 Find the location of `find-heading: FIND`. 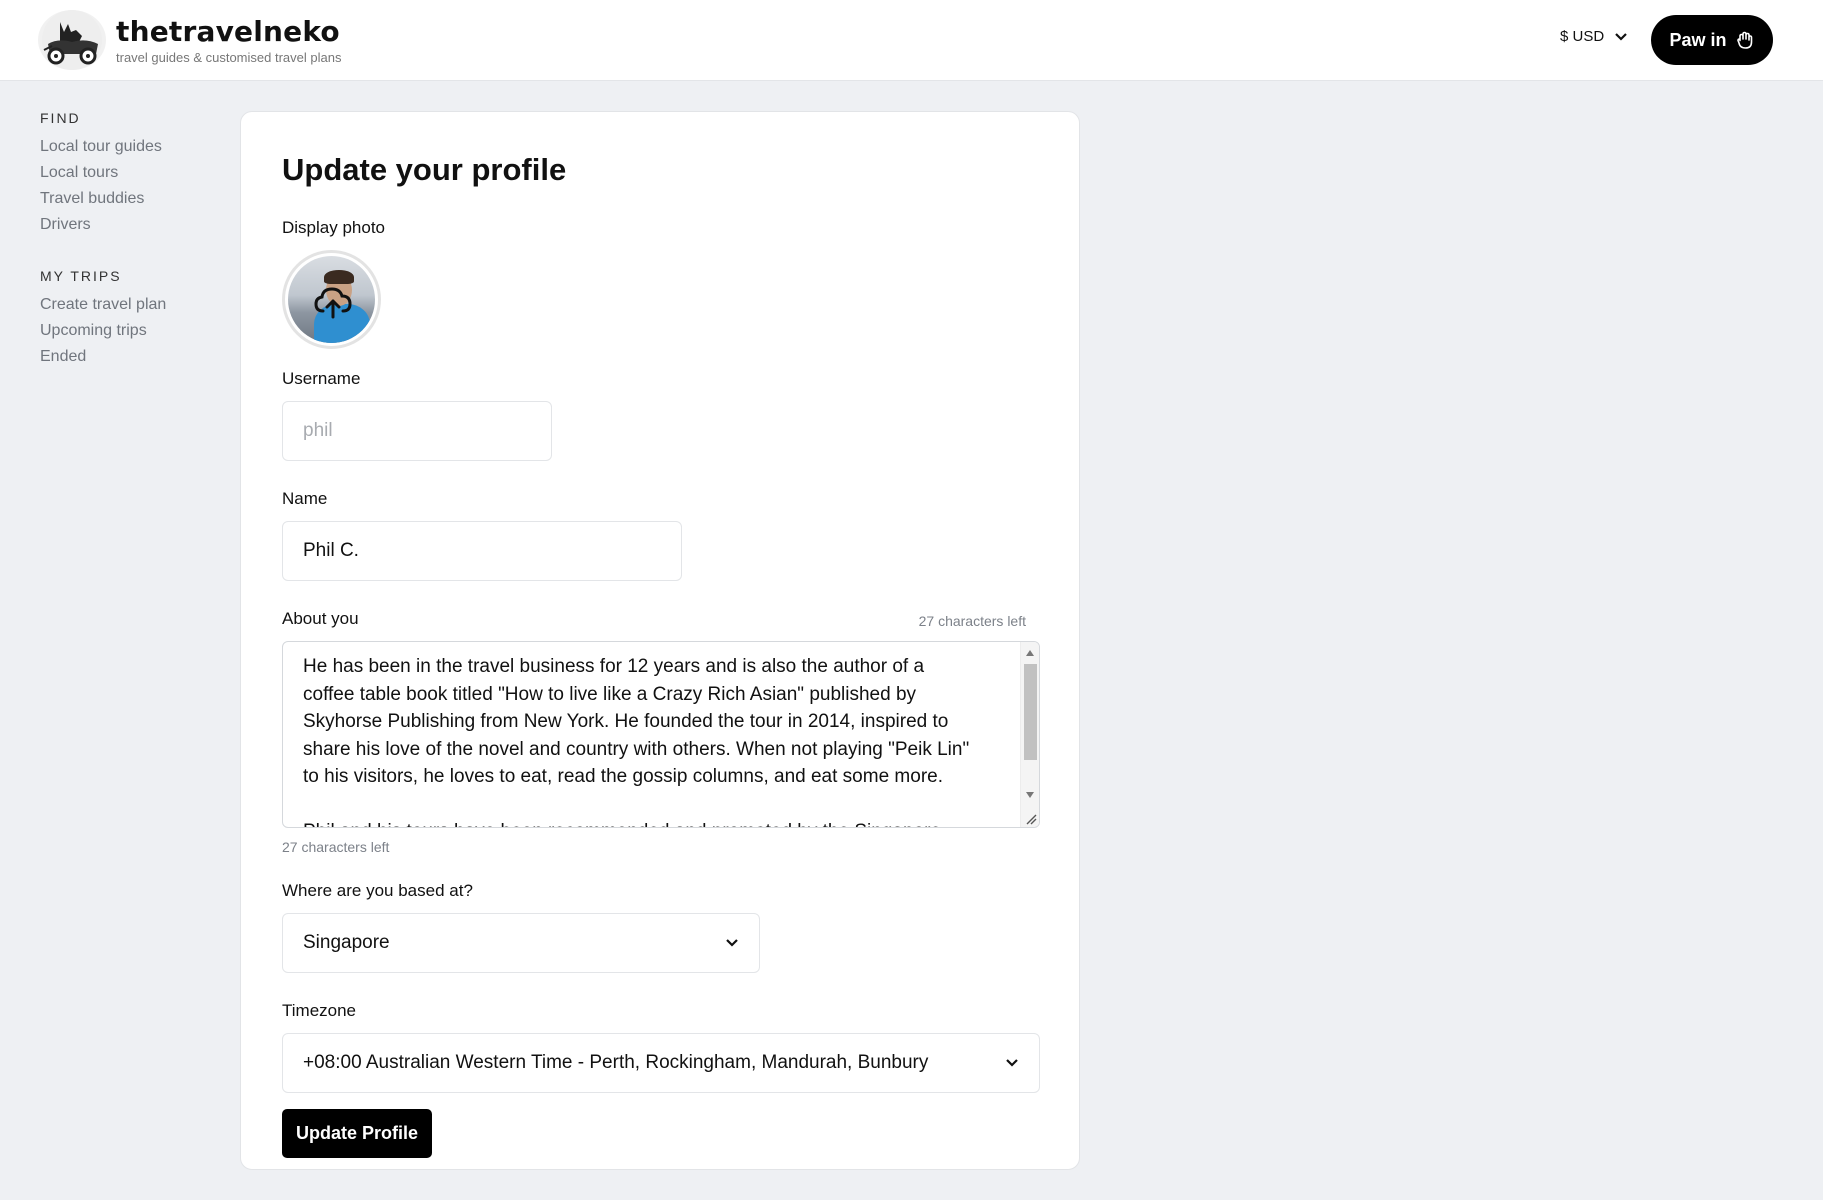

find-heading: FIND is located at coordinates (60, 118).